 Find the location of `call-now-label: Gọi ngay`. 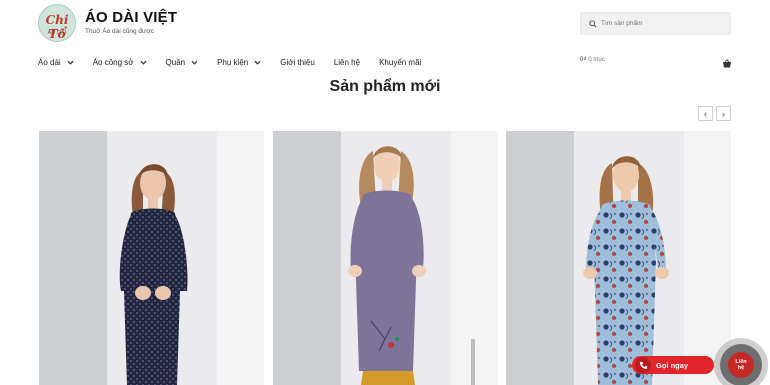

call-now-label: Gọi ngay is located at coordinates (672, 365).